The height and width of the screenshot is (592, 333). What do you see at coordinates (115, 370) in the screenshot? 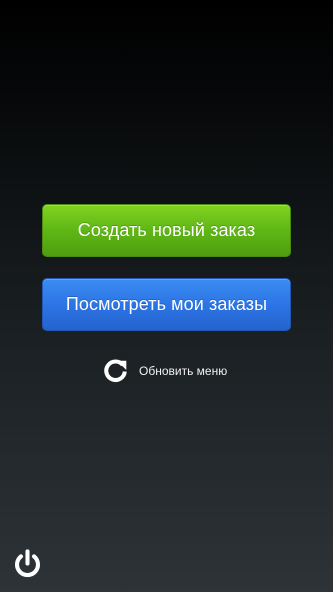
I see `refresh-icon` at bounding box center [115, 370].